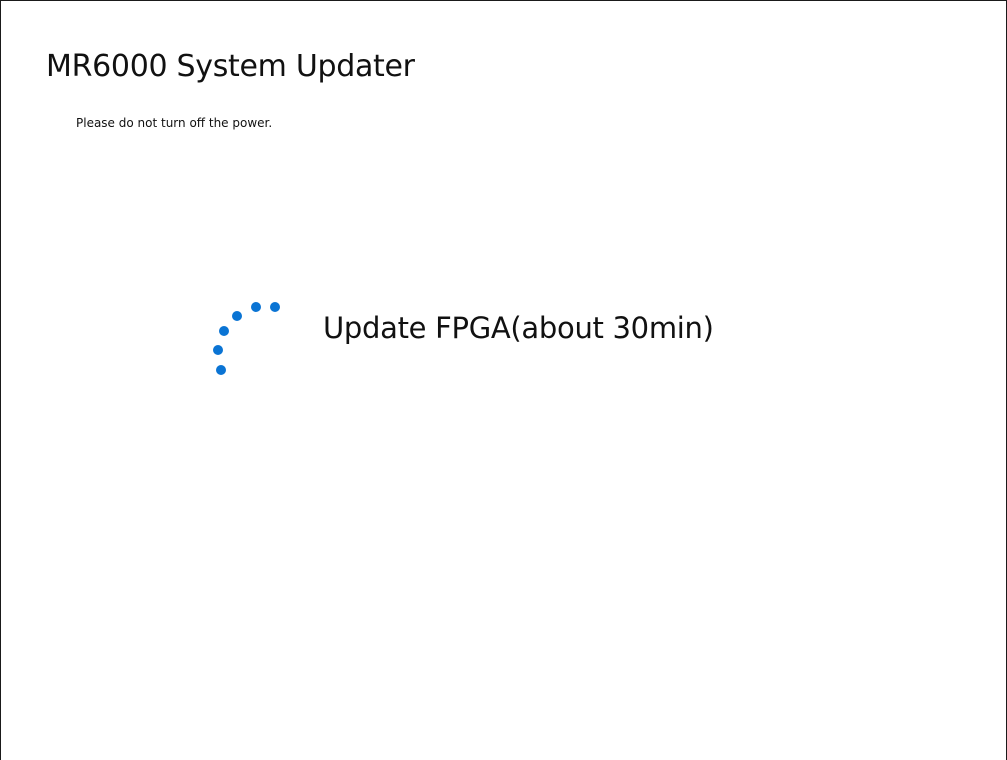 The height and width of the screenshot is (760, 1007). What do you see at coordinates (518, 328) in the screenshot?
I see `update-status-text: Update FPGA(about 30min)` at bounding box center [518, 328].